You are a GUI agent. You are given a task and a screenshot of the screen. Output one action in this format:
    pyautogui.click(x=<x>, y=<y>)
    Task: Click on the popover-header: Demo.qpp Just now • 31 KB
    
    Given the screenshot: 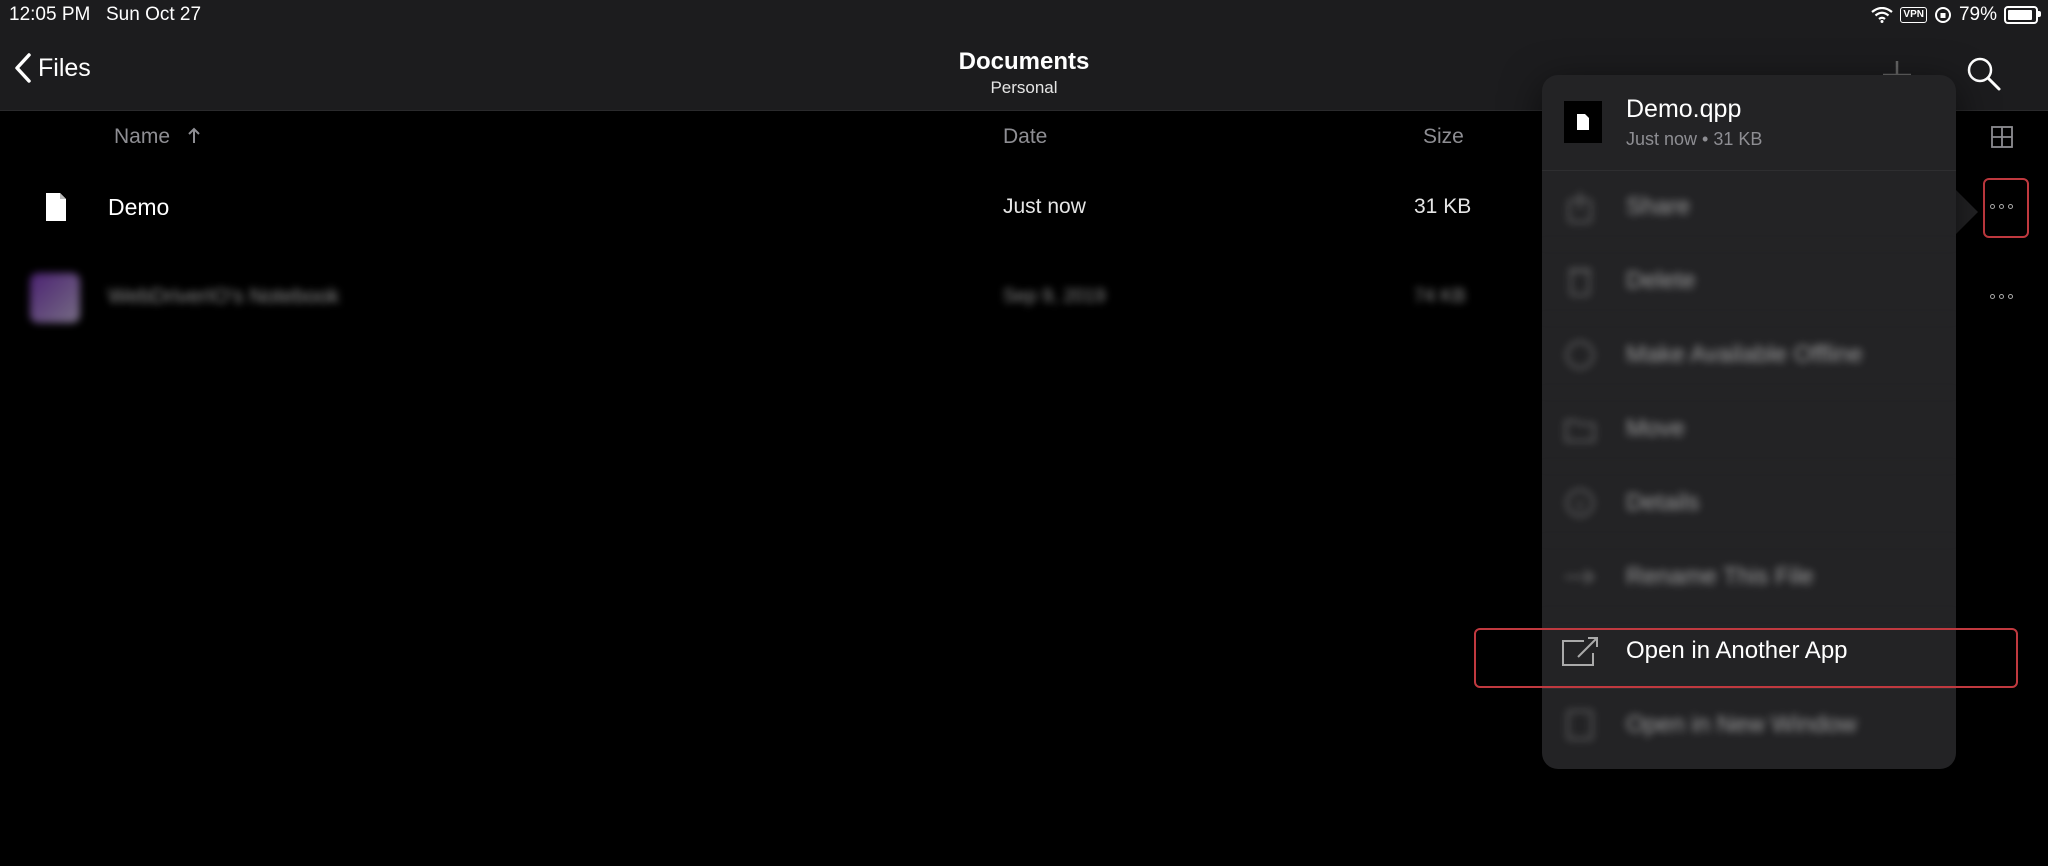 What is the action you would take?
    pyautogui.click(x=1749, y=123)
    